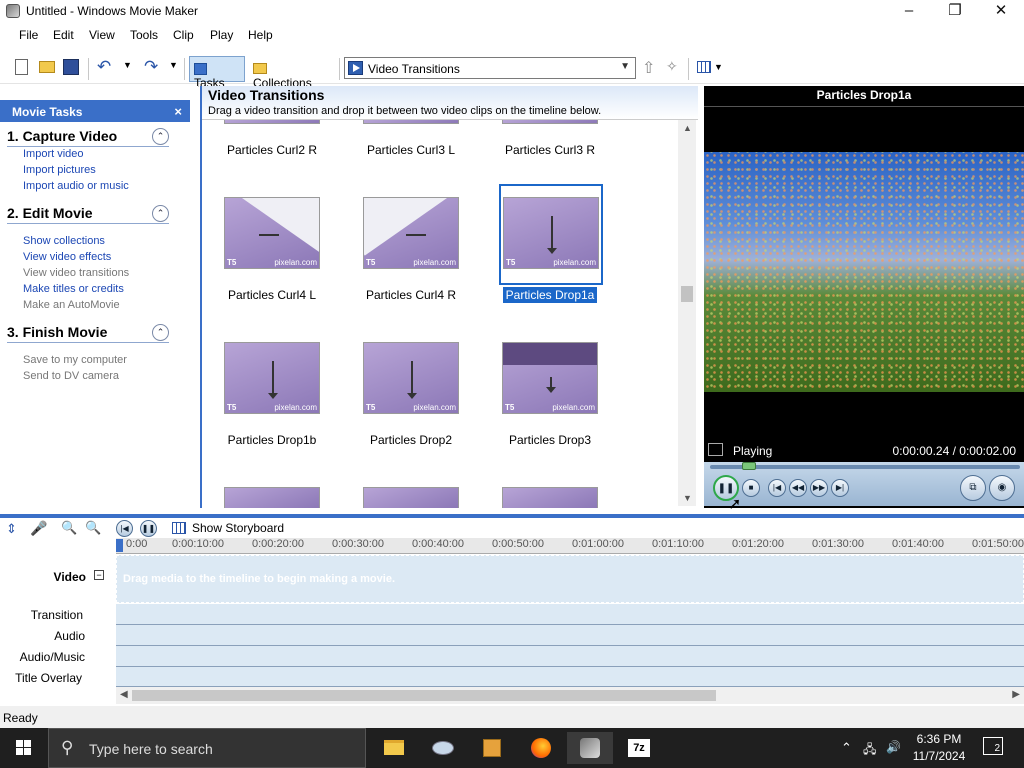 The image size is (1024, 768). I want to click on views-icon, so click(704, 67).